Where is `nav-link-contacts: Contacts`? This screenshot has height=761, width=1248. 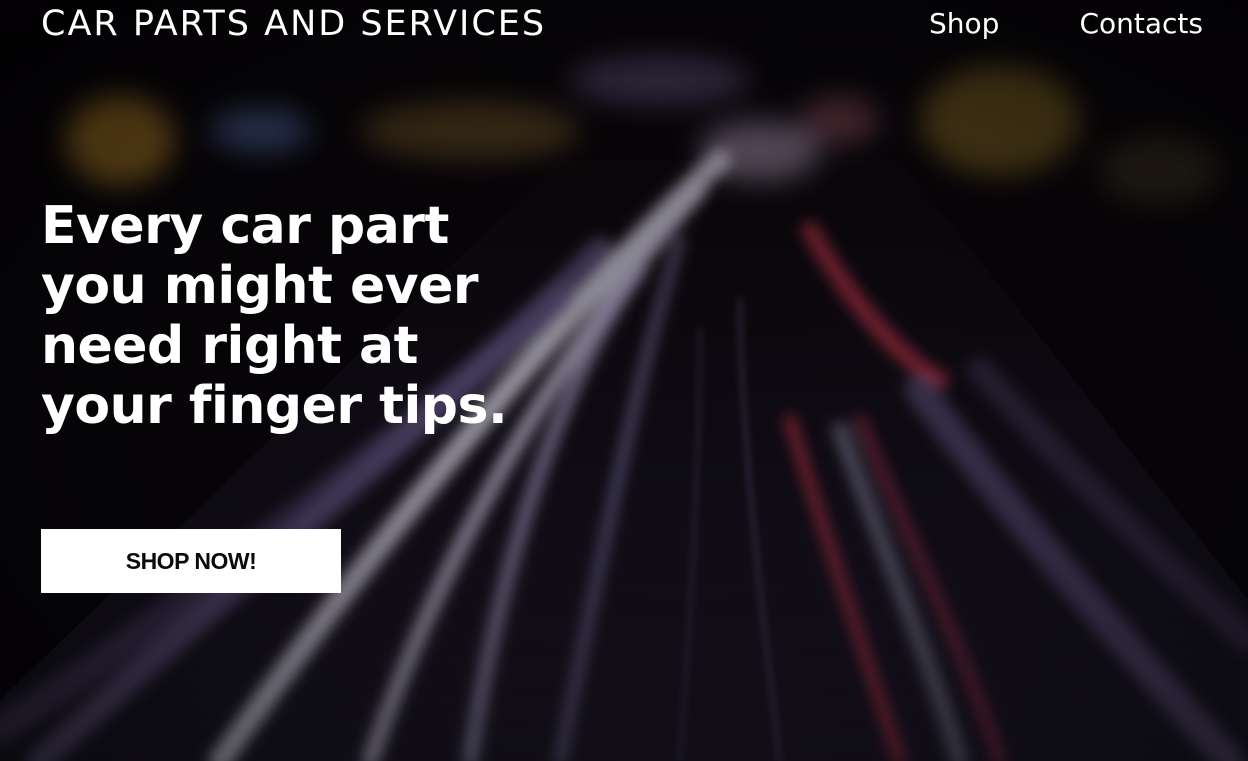
nav-link-contacts: Contacts is located at coordinates (1141, 24).